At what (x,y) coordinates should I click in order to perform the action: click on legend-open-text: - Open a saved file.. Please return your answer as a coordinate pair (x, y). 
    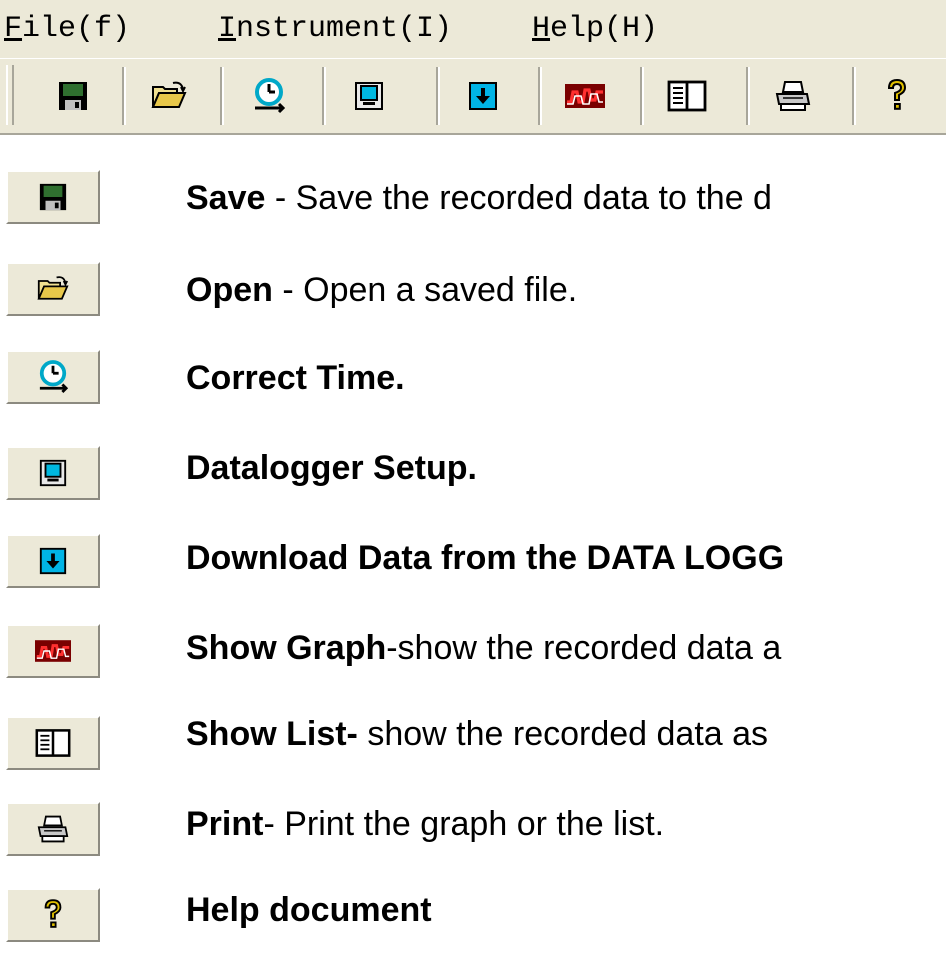
    Looking at the image, I should click on (425, 290).